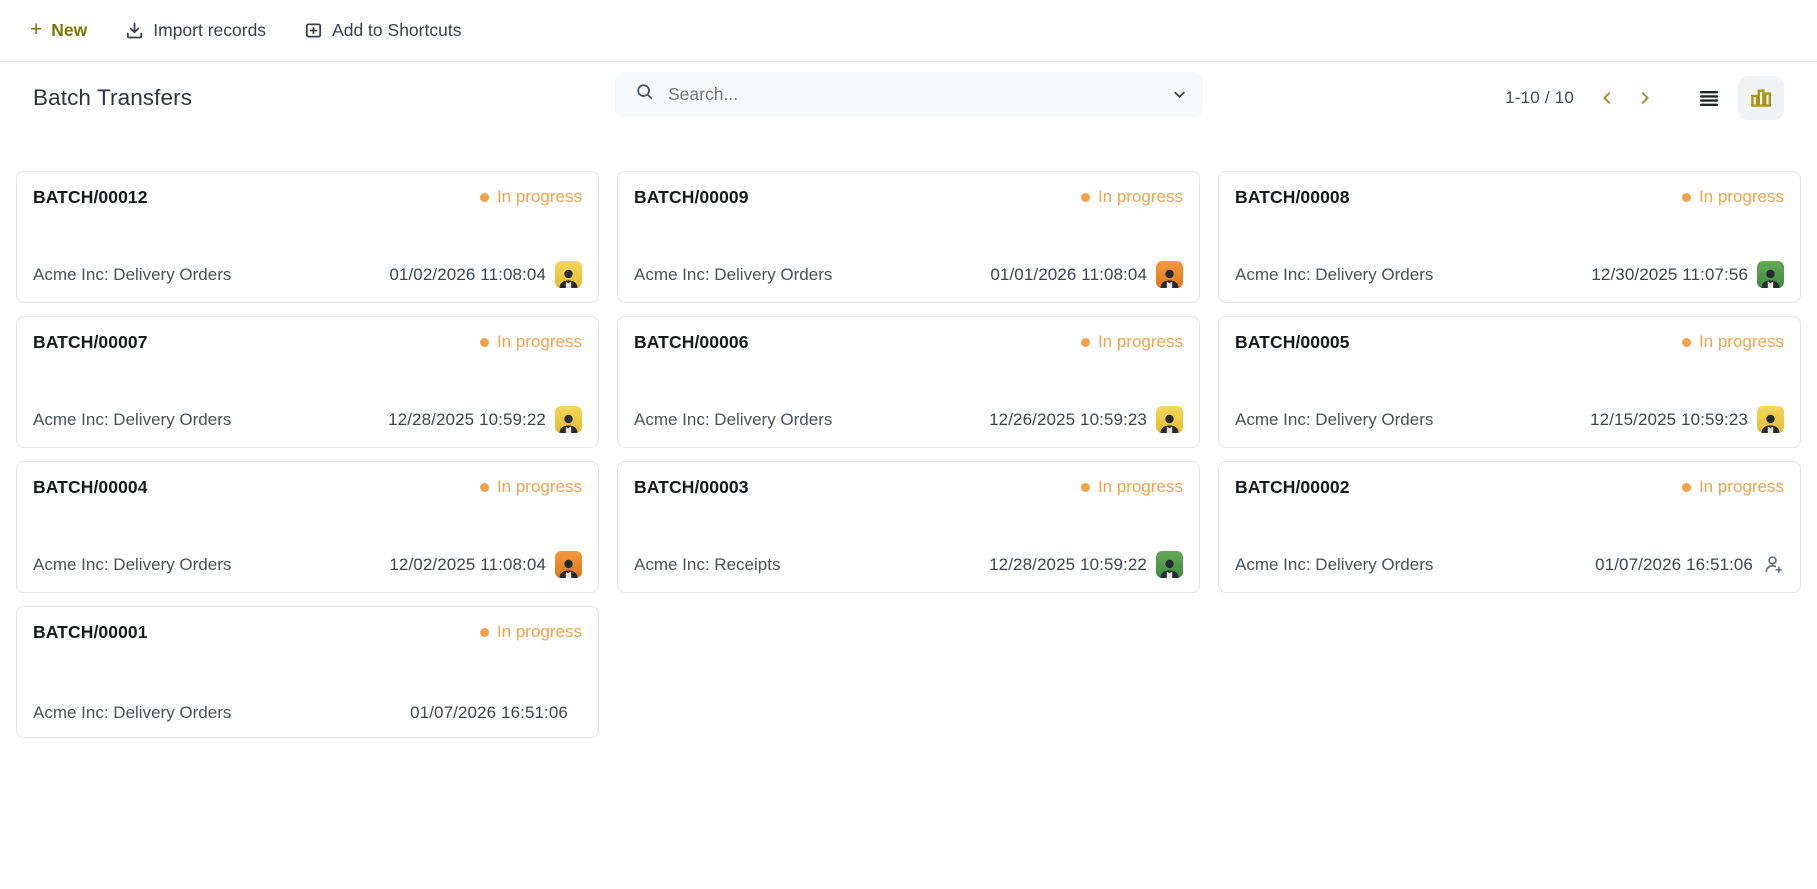 The width and height of the screenshot is (1817, 889). I want to click on import-records-button: Import records, so click(195, 30).